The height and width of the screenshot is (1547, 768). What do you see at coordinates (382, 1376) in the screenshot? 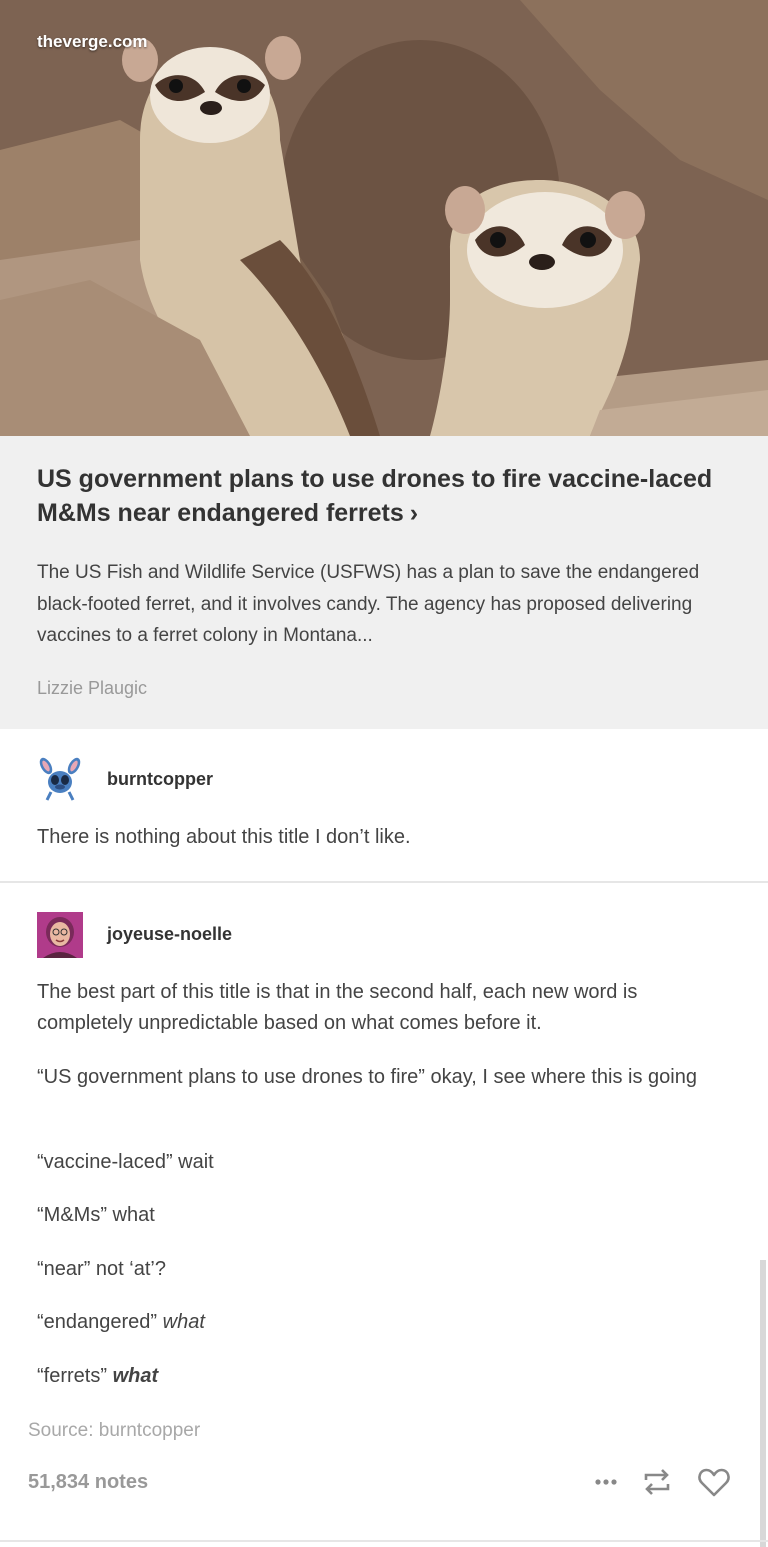
I see `reblog-paragraph: “ferrets” what` at bounding box center [382, 1376].